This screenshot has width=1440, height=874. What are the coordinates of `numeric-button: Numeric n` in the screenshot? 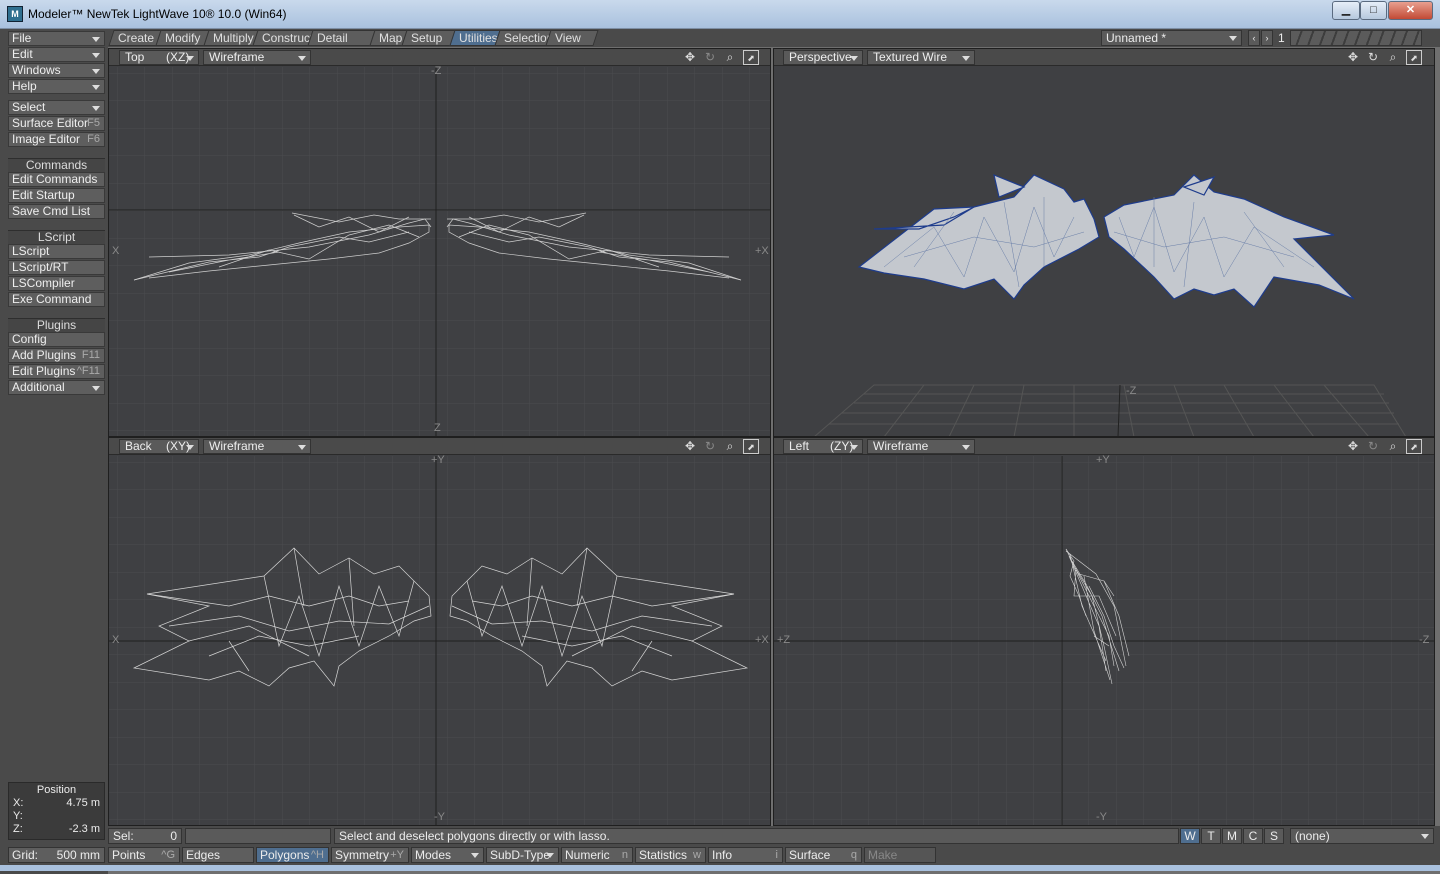 It's located at (597, 855).